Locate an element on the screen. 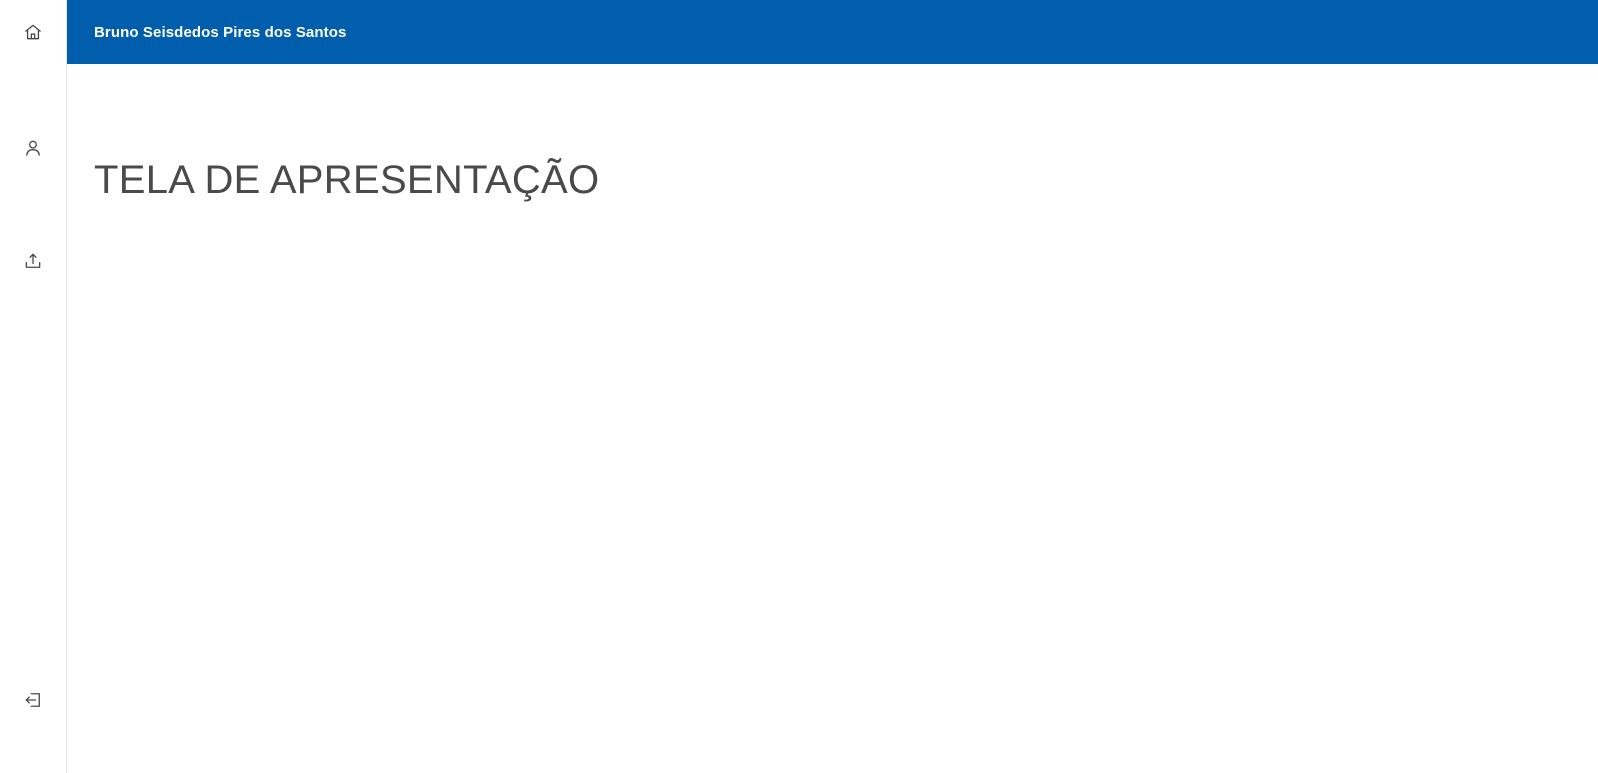 The width and height of the screenshot is (1598, 773). user-name: Bruno Seisdedos Pires dos Santos is located at coordinates (220, 32).